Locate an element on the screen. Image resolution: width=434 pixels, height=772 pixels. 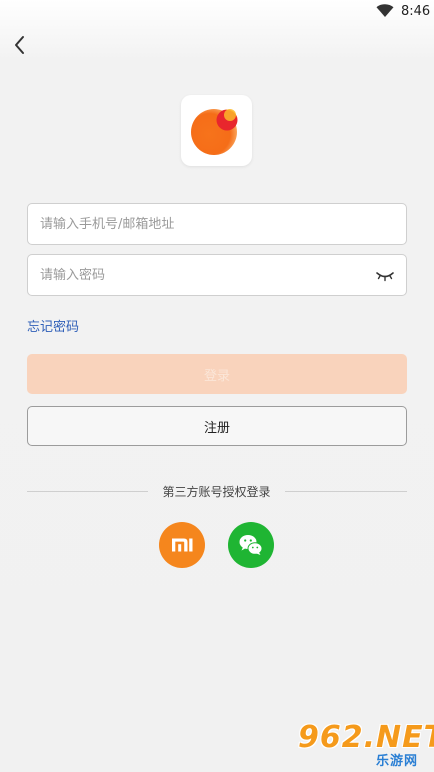
divider-left is located at coordinates (87, 491).